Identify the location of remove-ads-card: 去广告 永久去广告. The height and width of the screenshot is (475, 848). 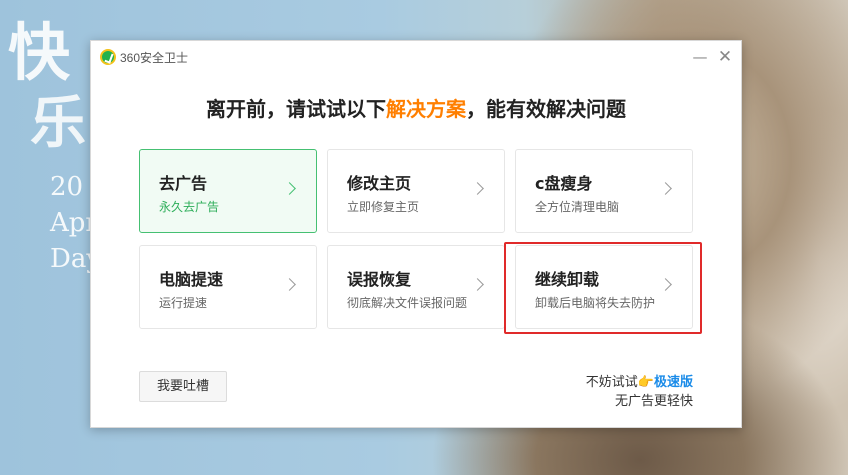
(228, 191).